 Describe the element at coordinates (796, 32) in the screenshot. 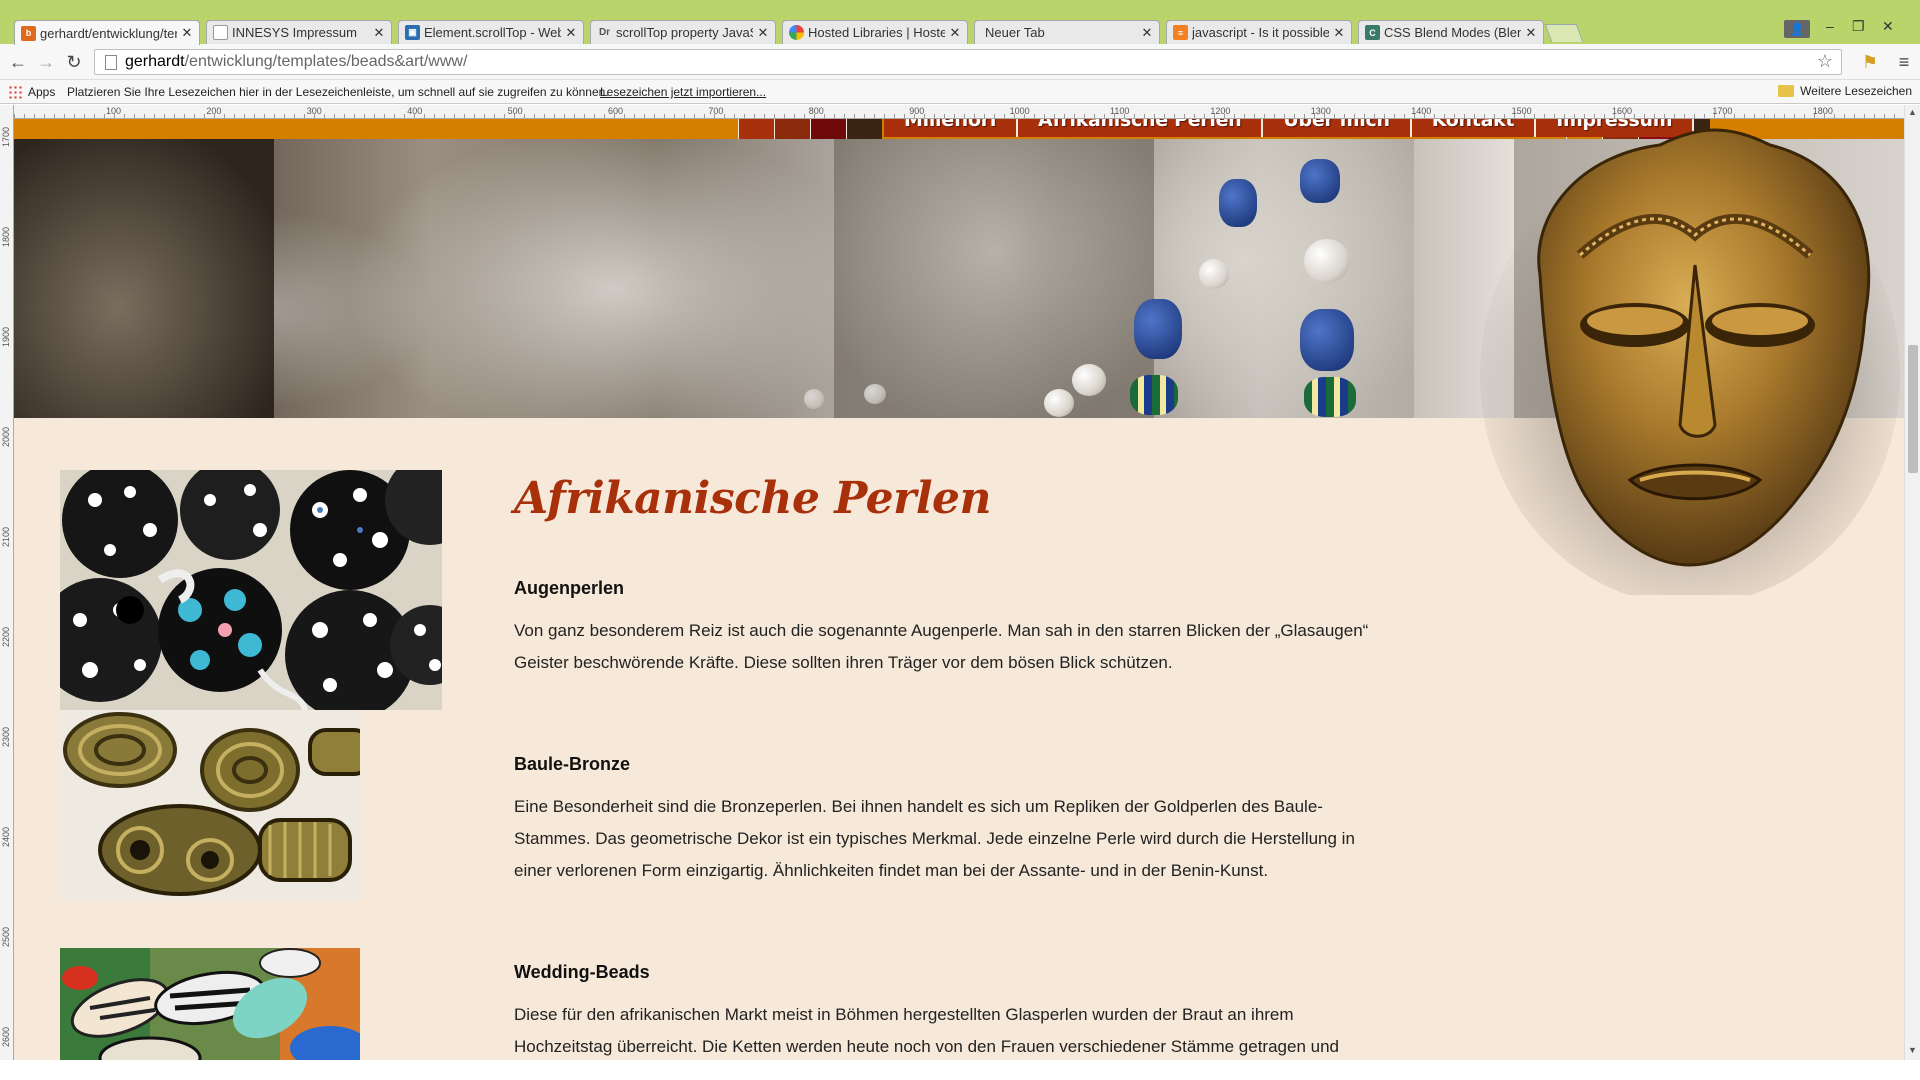

I see `google-icon` at that location.